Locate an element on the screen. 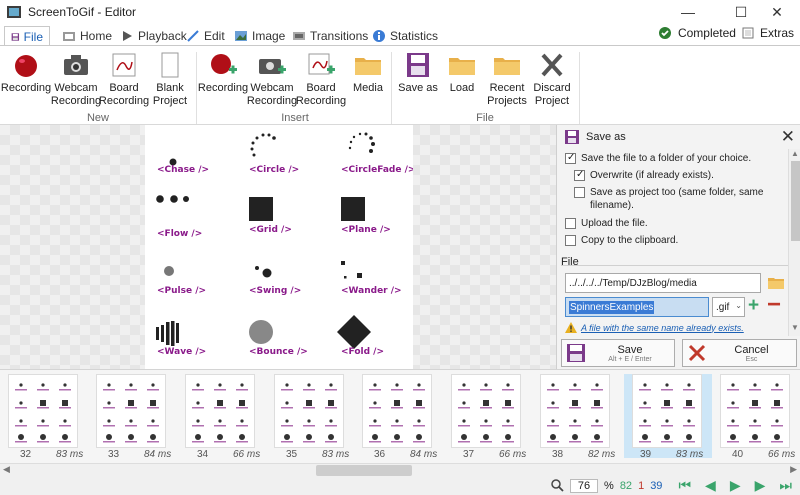  filename-field: SpinnersExamples is located at coordinates (637, 307).